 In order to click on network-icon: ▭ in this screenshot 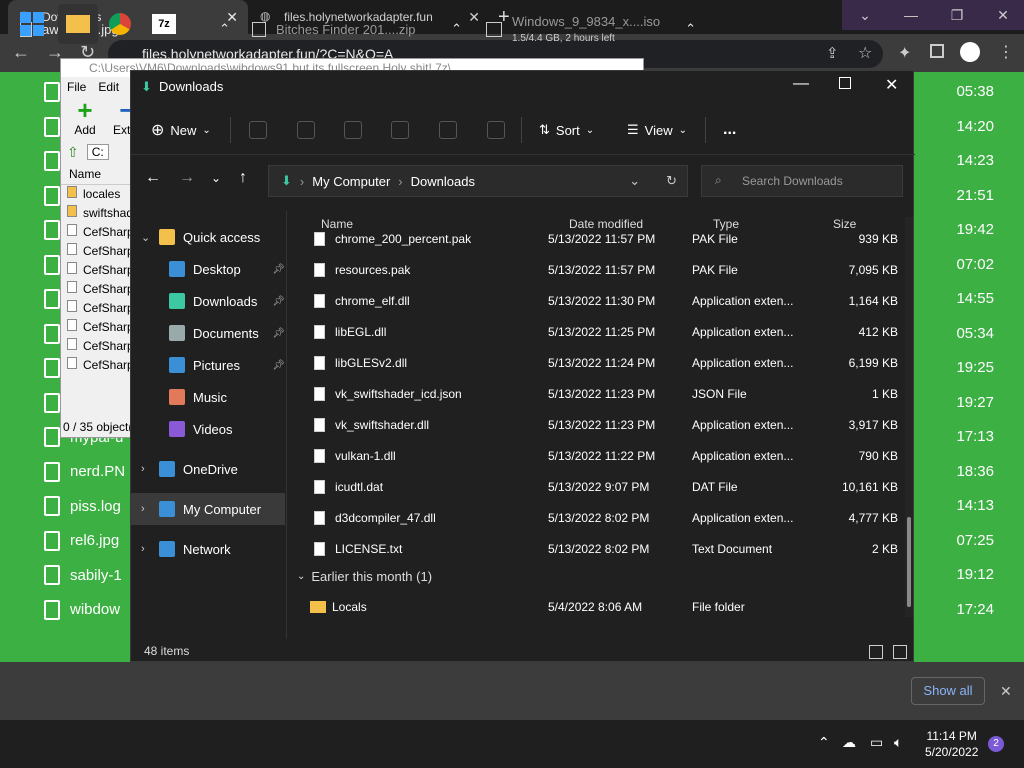, I will do `click(876, 742)`.